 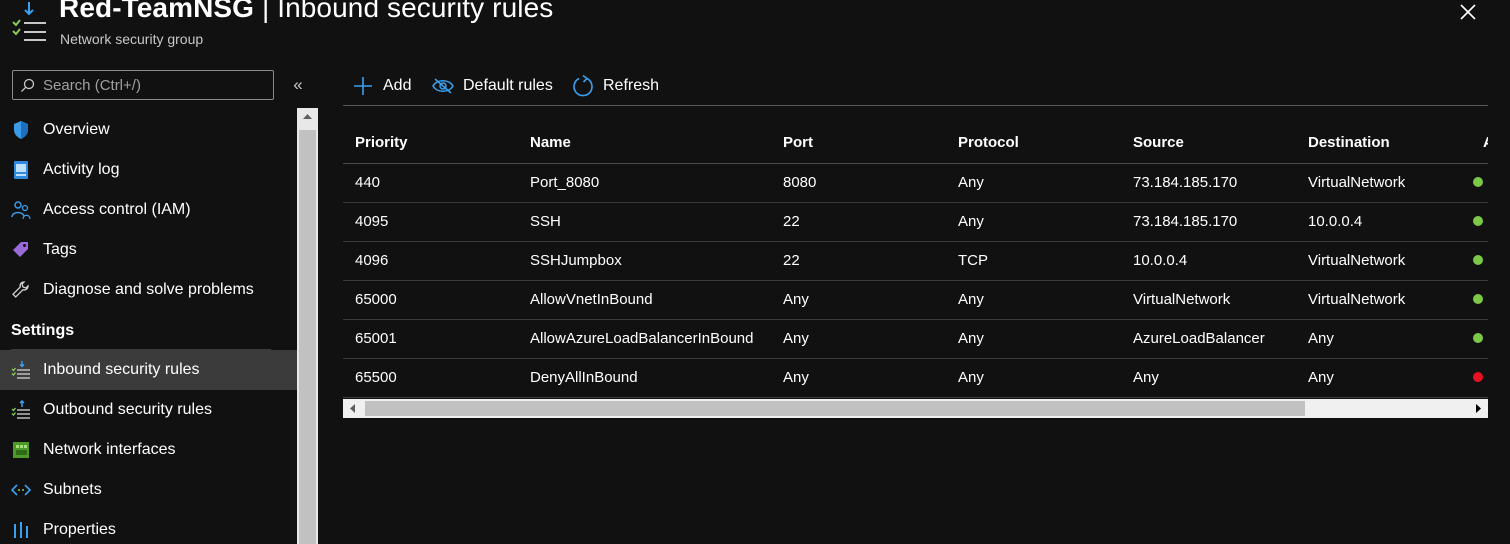 I want to click on sidebar-item-overview: Overview, so click(x=148, y=130).